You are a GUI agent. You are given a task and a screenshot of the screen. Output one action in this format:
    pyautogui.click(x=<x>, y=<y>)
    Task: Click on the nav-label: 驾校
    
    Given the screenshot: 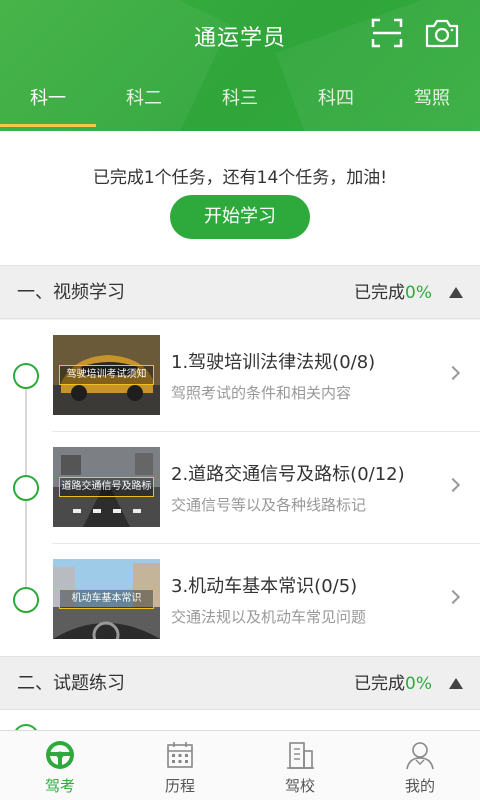 What is the action you would take?
    pyautogui.click(x=299, y=786)
    